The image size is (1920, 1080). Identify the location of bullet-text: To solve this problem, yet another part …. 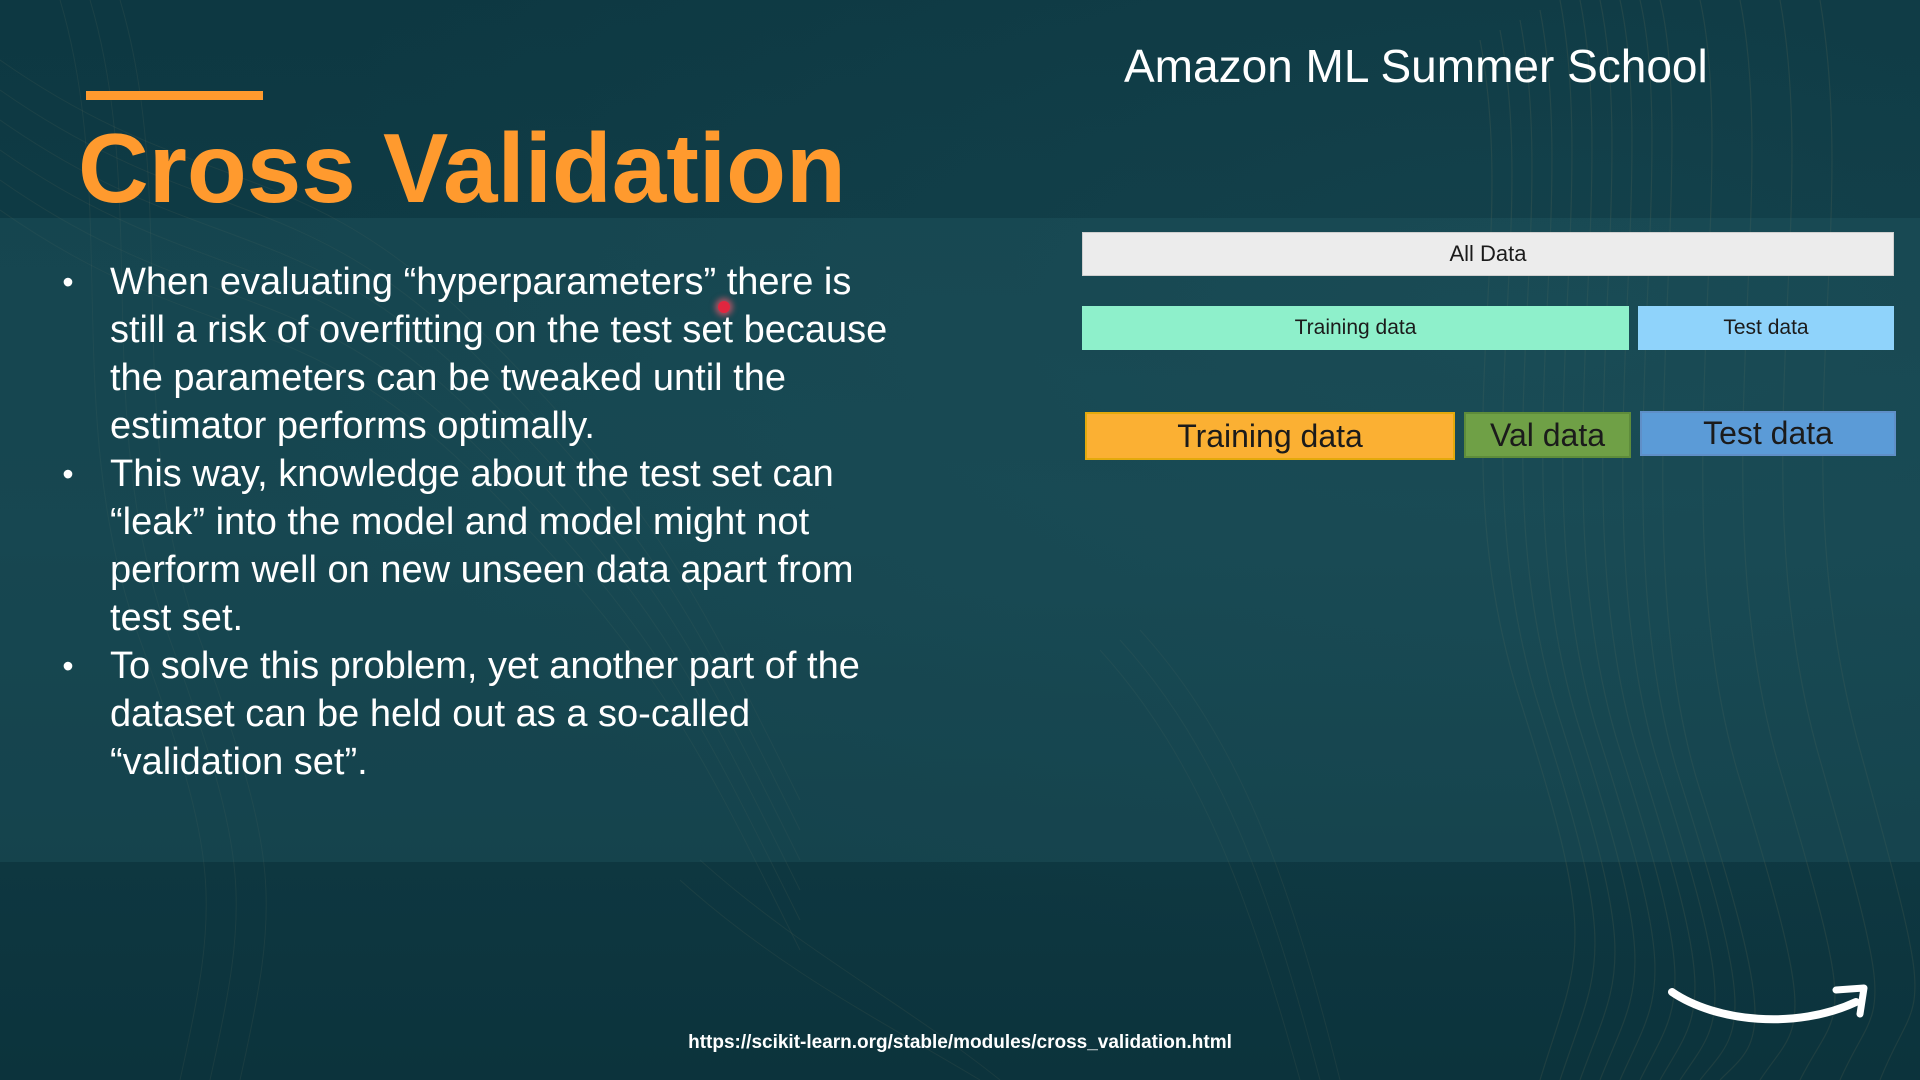
(485, 714).